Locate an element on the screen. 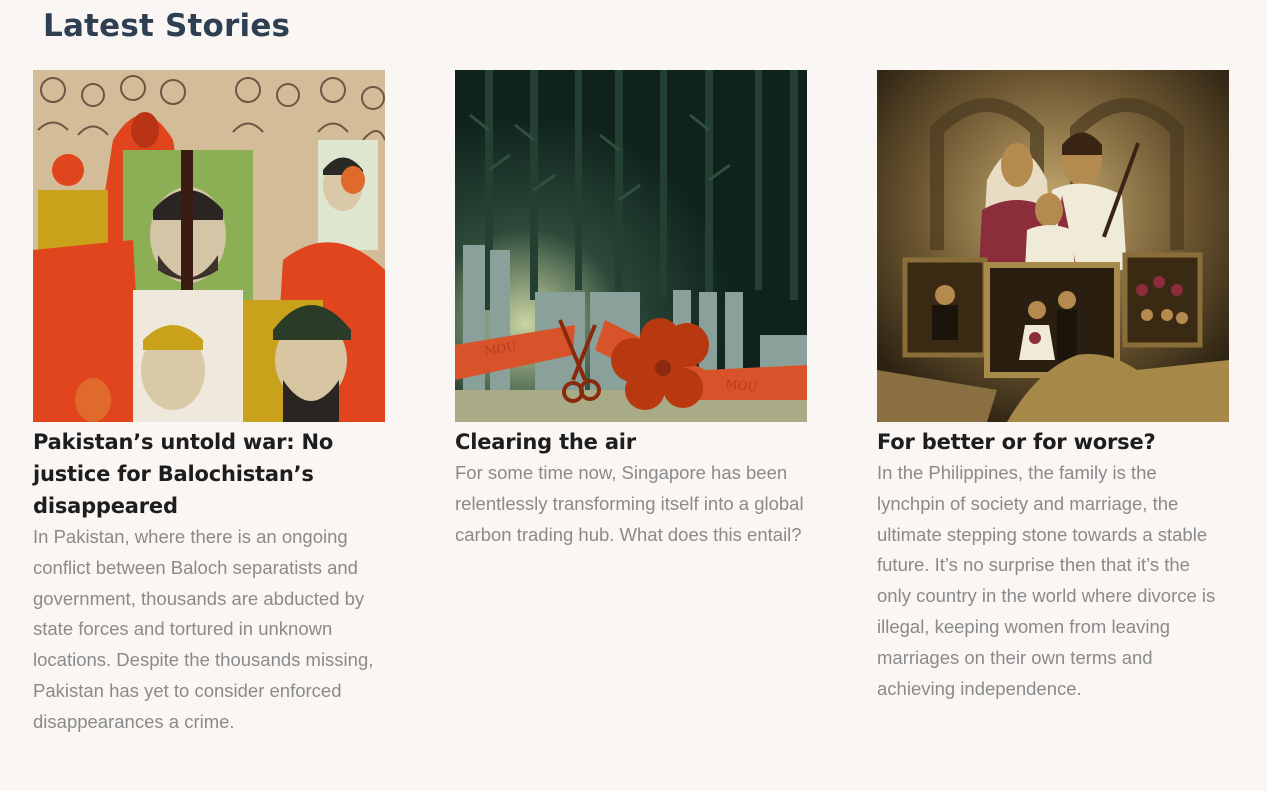  story-title-link: Clearing the air is located at coordinates (545, 442).